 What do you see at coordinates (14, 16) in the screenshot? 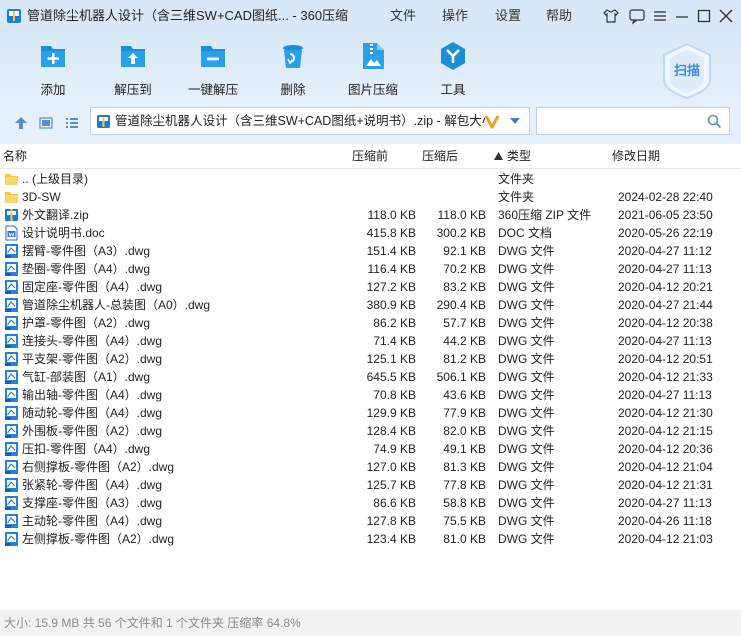
I see `archive-app-icon` at bounding box center [14, 16].